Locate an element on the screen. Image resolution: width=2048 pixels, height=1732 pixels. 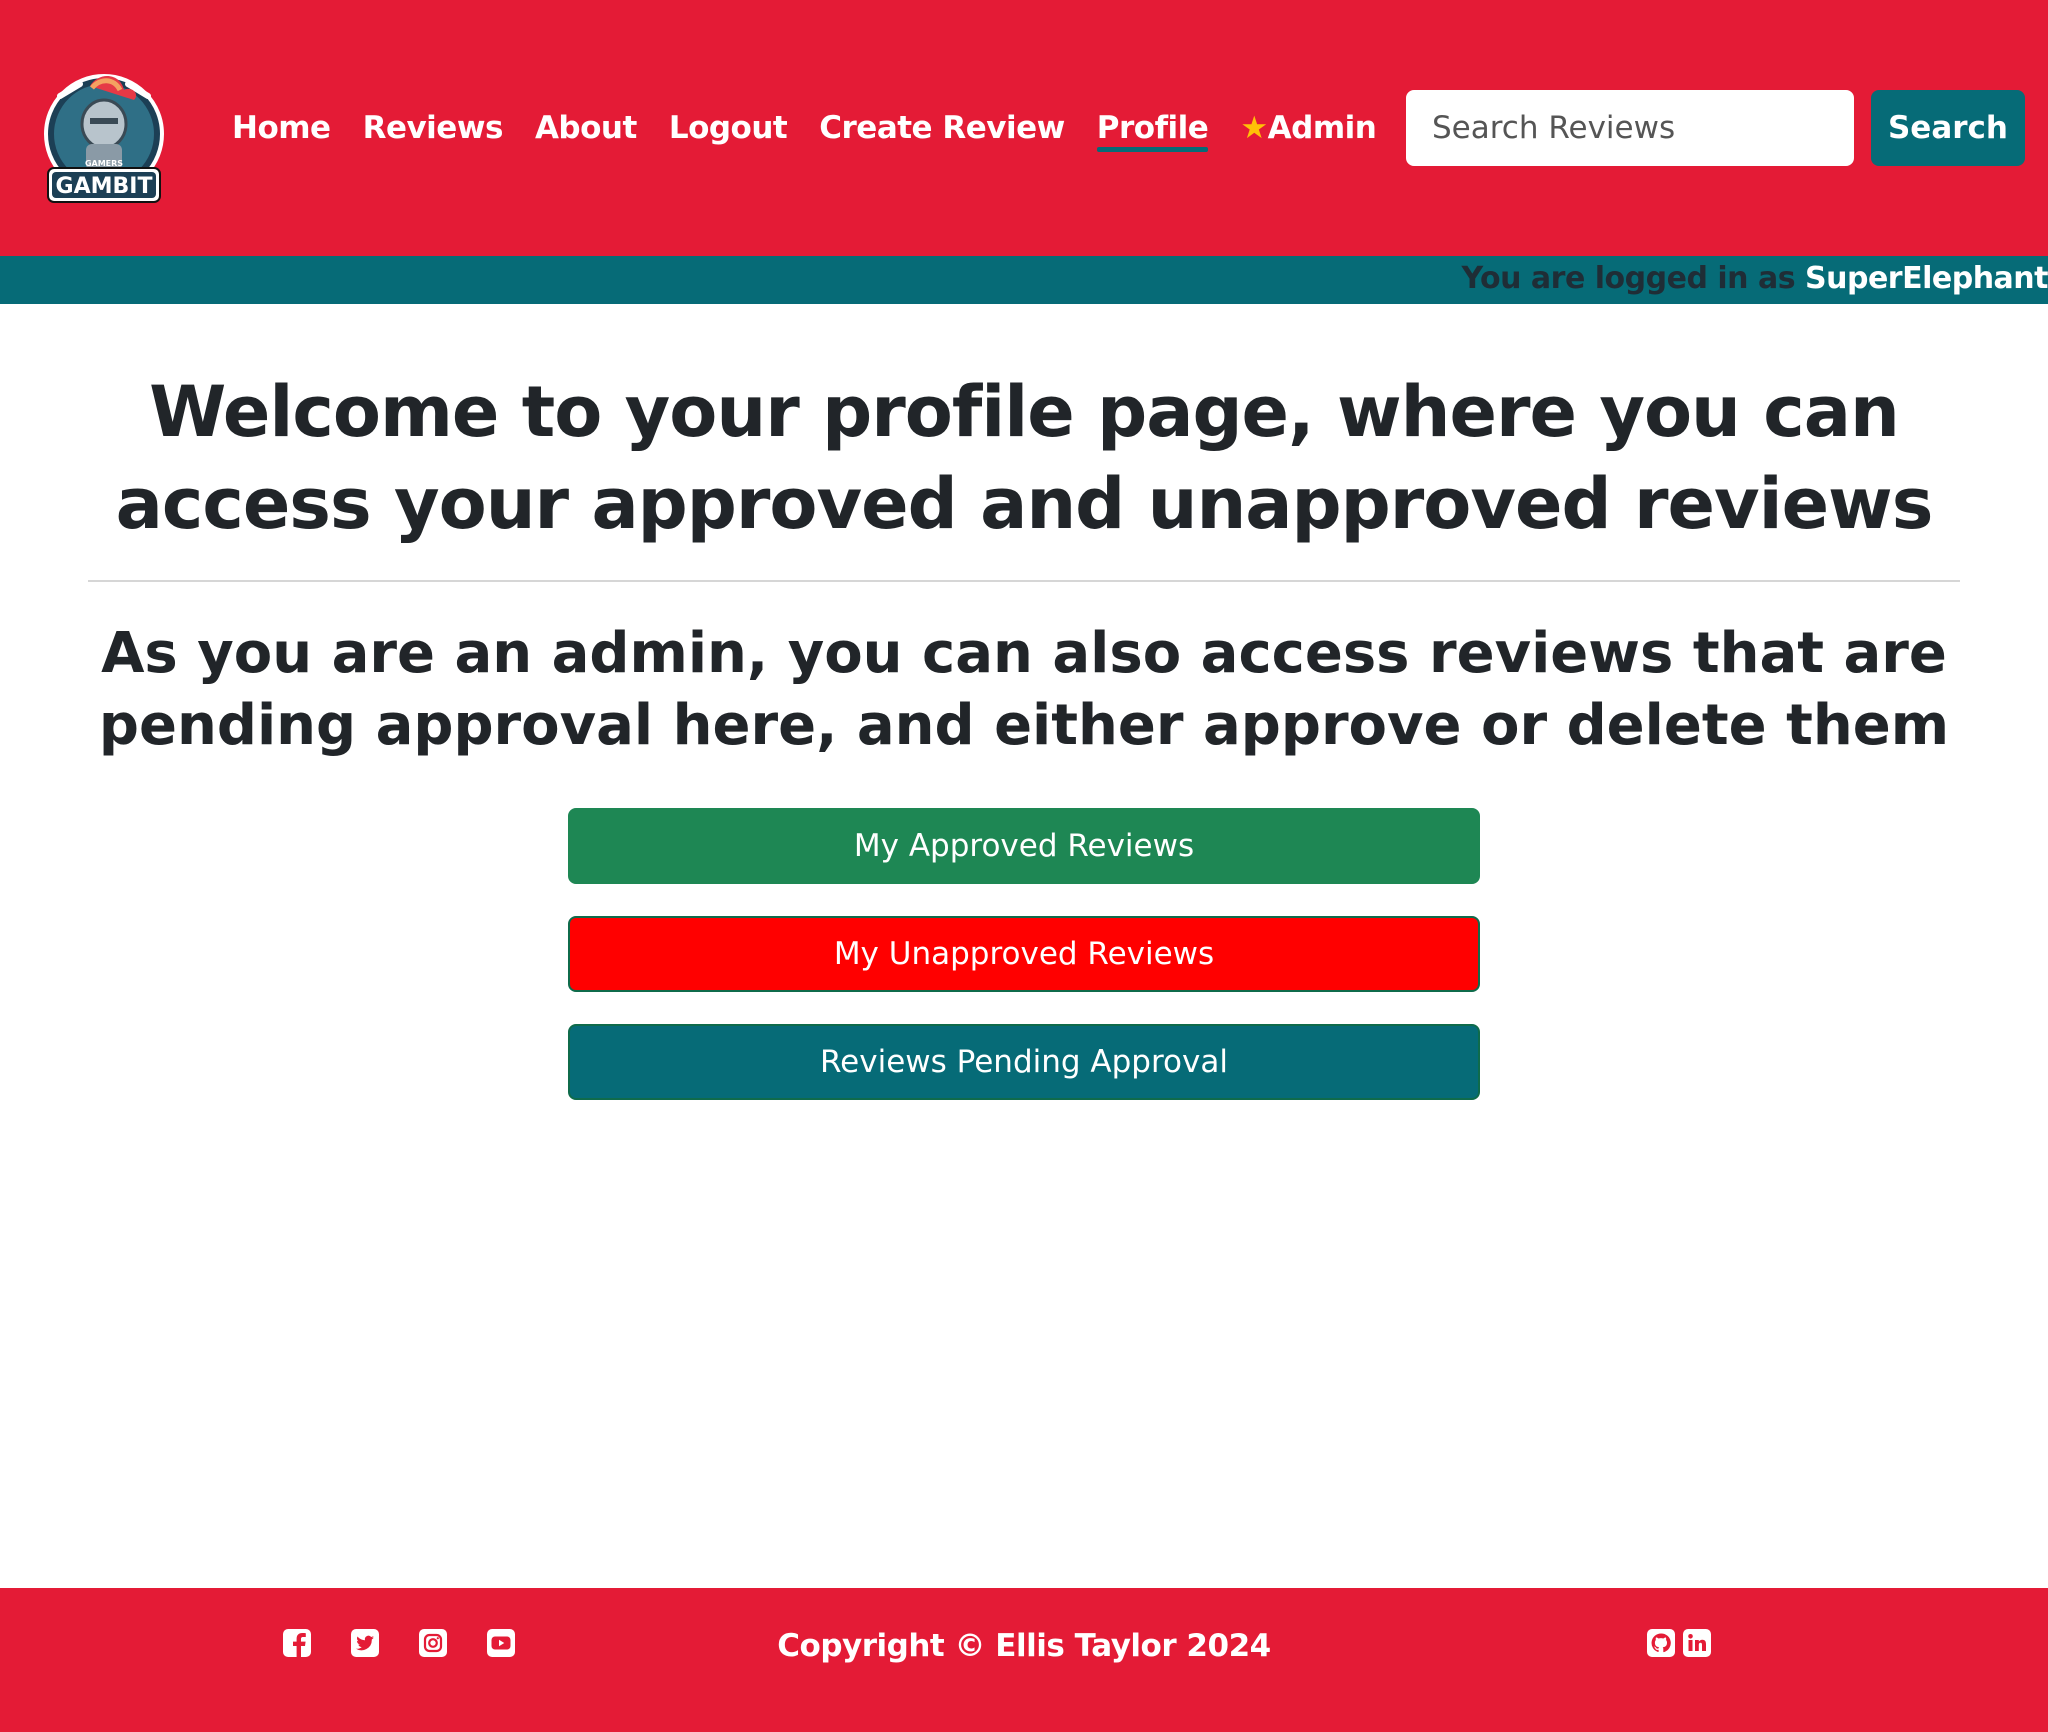
nav-create-review: Create Review is located at coordinates (942, 128).